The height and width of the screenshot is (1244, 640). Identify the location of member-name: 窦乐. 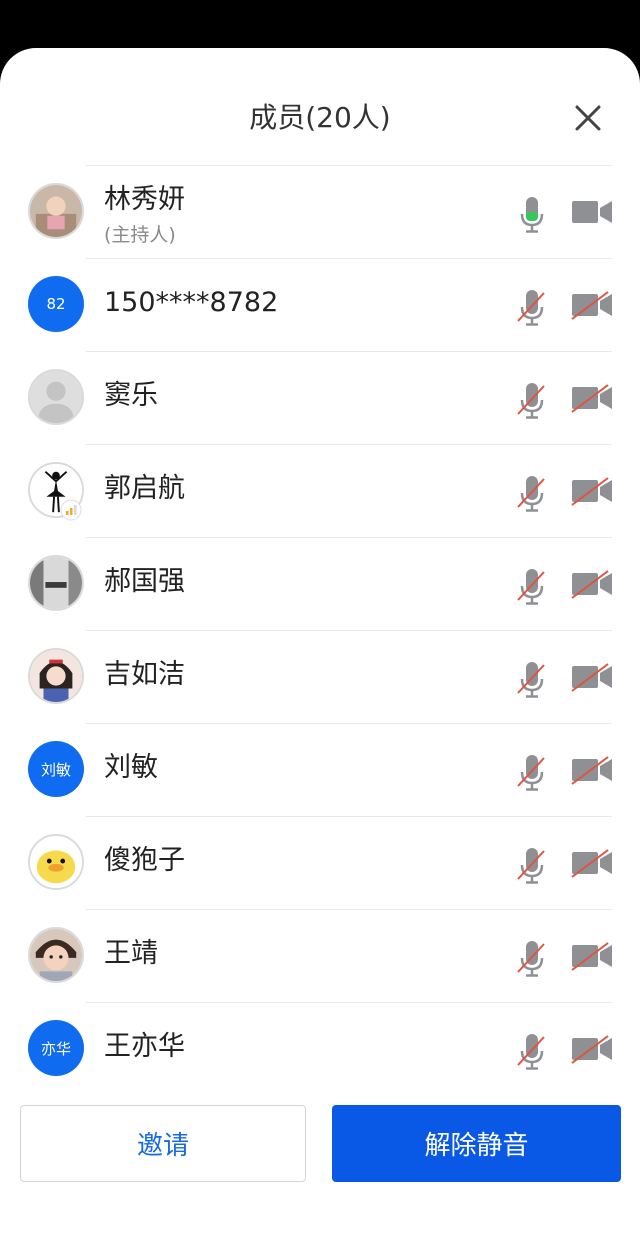
(131, 395).